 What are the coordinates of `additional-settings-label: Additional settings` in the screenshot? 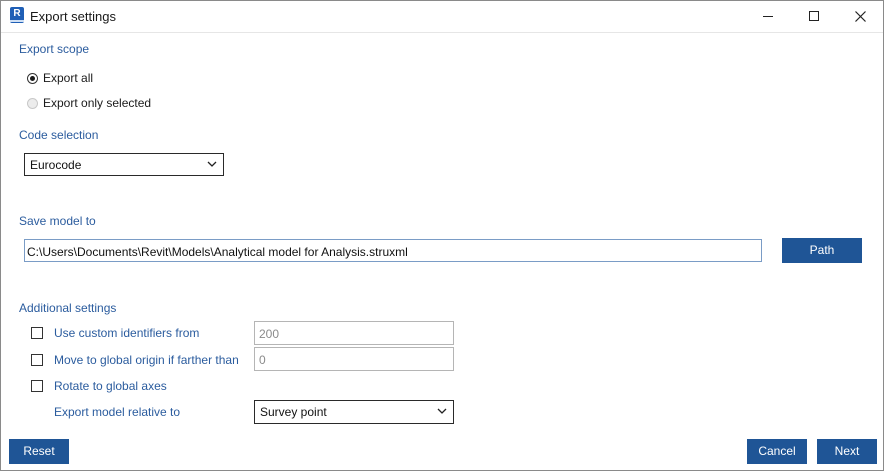 It's located at (68, 308).